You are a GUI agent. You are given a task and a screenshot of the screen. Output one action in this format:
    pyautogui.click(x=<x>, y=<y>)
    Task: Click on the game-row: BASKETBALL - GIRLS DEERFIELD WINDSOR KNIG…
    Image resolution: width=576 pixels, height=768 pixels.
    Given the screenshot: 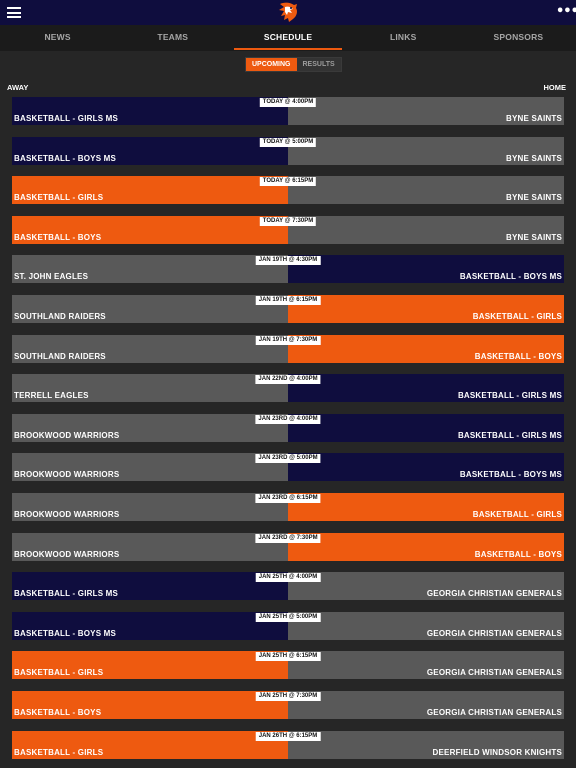 What is the action you would take?
    pyautogui.click(x=288, y=744)
    